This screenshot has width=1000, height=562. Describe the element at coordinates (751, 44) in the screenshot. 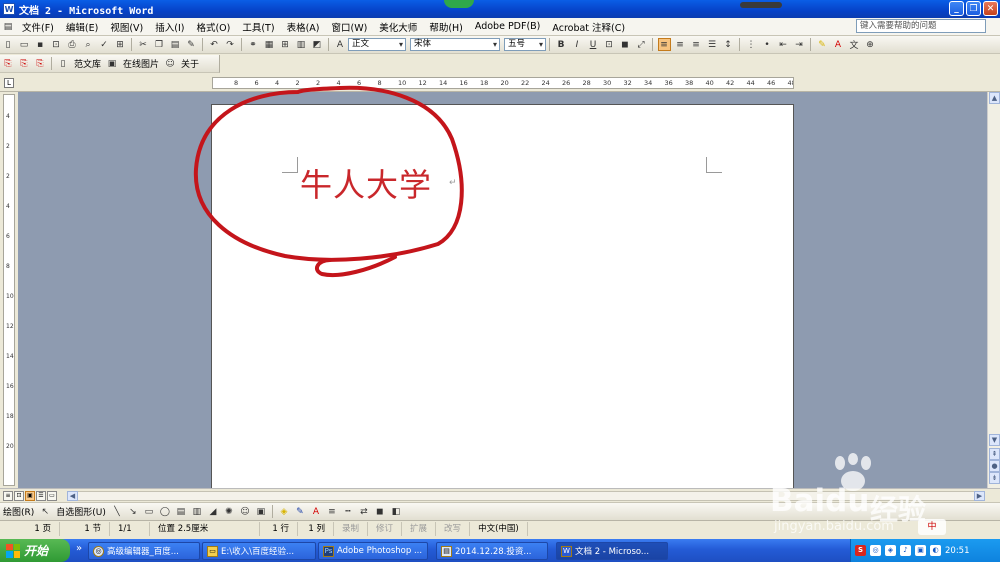

I see `numbering-icon: ⋮` at that location.